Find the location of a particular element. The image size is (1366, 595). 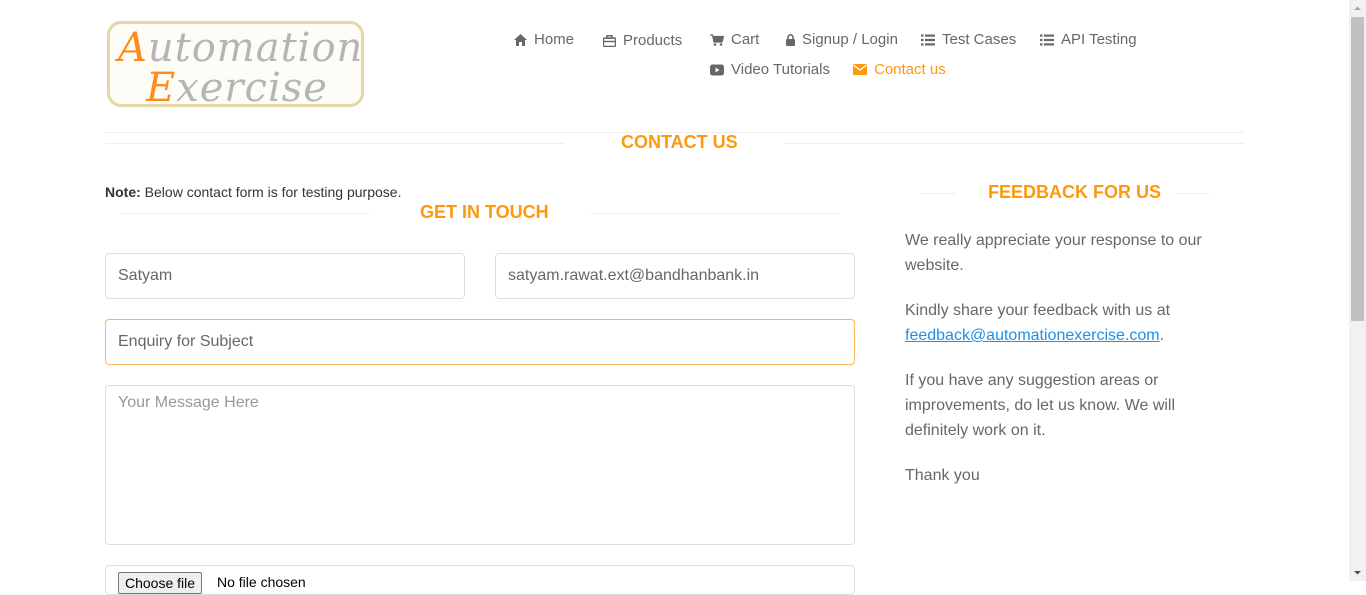

scroll-down-arrow-icon is located at coordinates (1357, 572).